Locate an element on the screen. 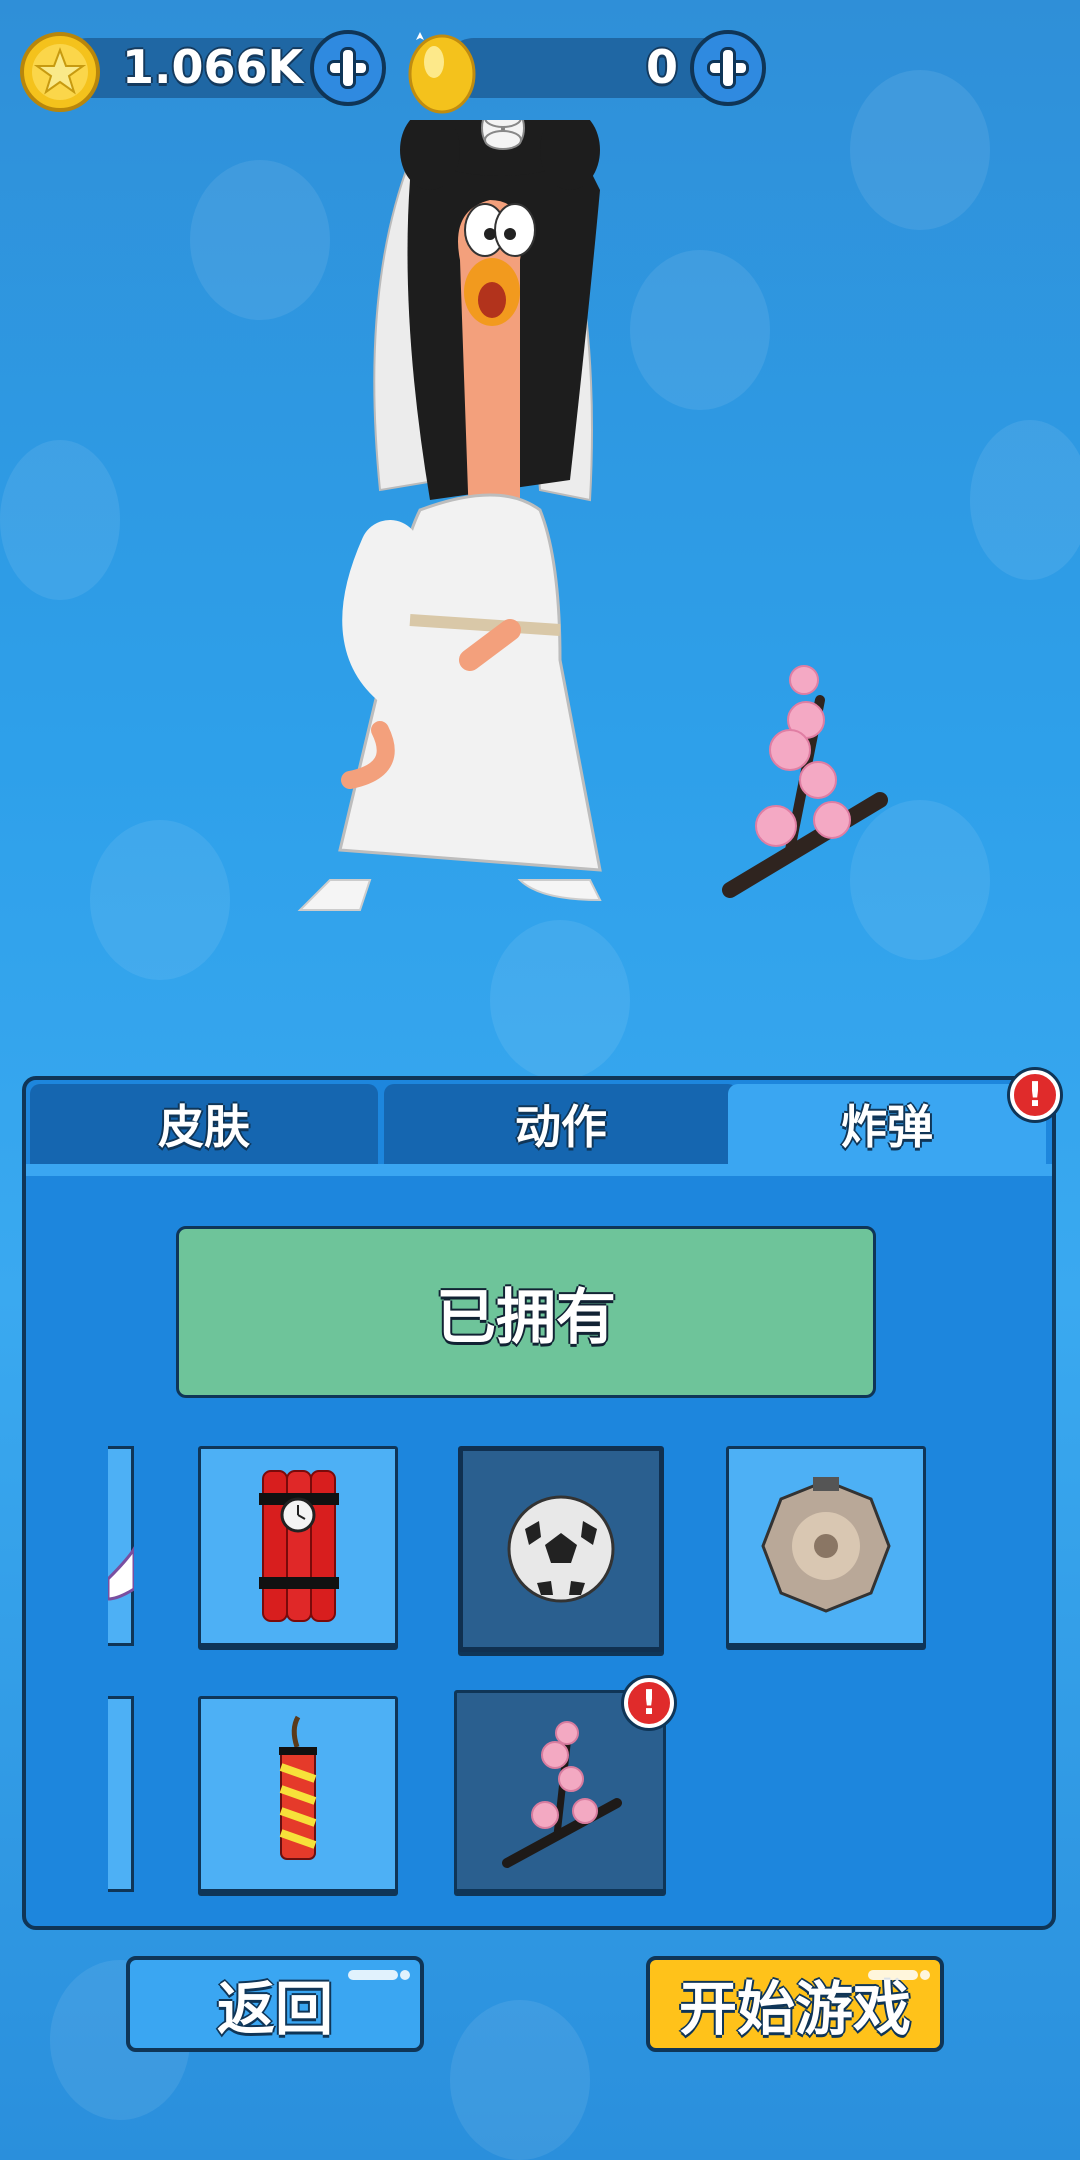  add-eggs-button is located at coordinates (728, 68).